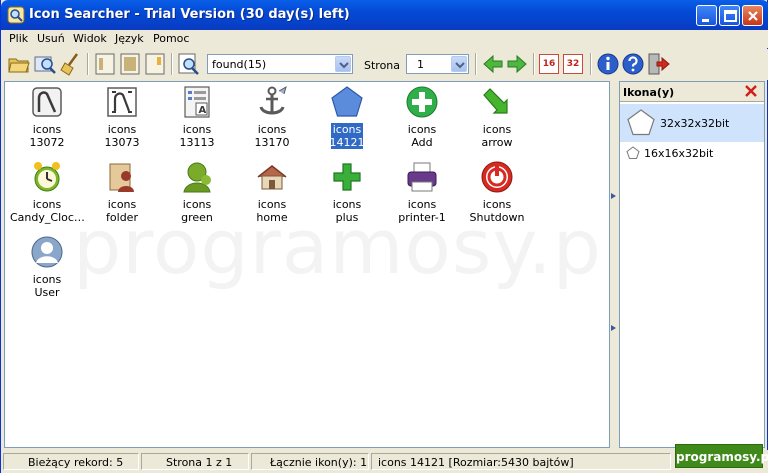 The image size is (768, 473). I want to click on shape-13072-icon, so click(47, 102).